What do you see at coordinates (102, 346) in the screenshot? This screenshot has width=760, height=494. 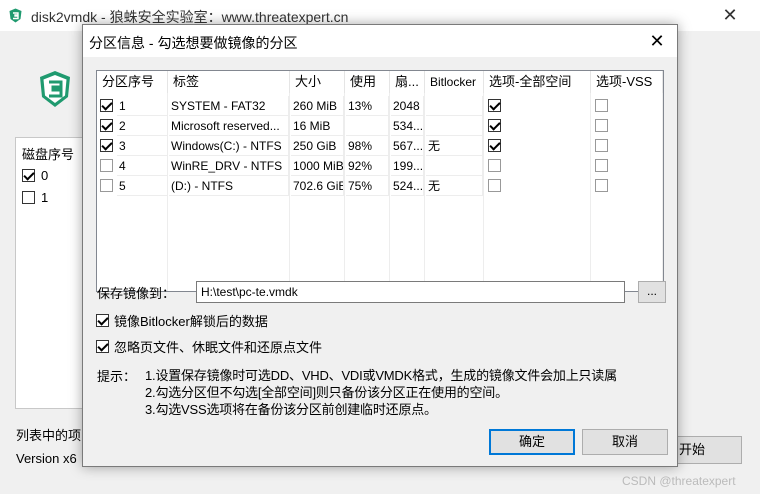 I see `ignore-files-checkbox` at bounding box center [102, 346].